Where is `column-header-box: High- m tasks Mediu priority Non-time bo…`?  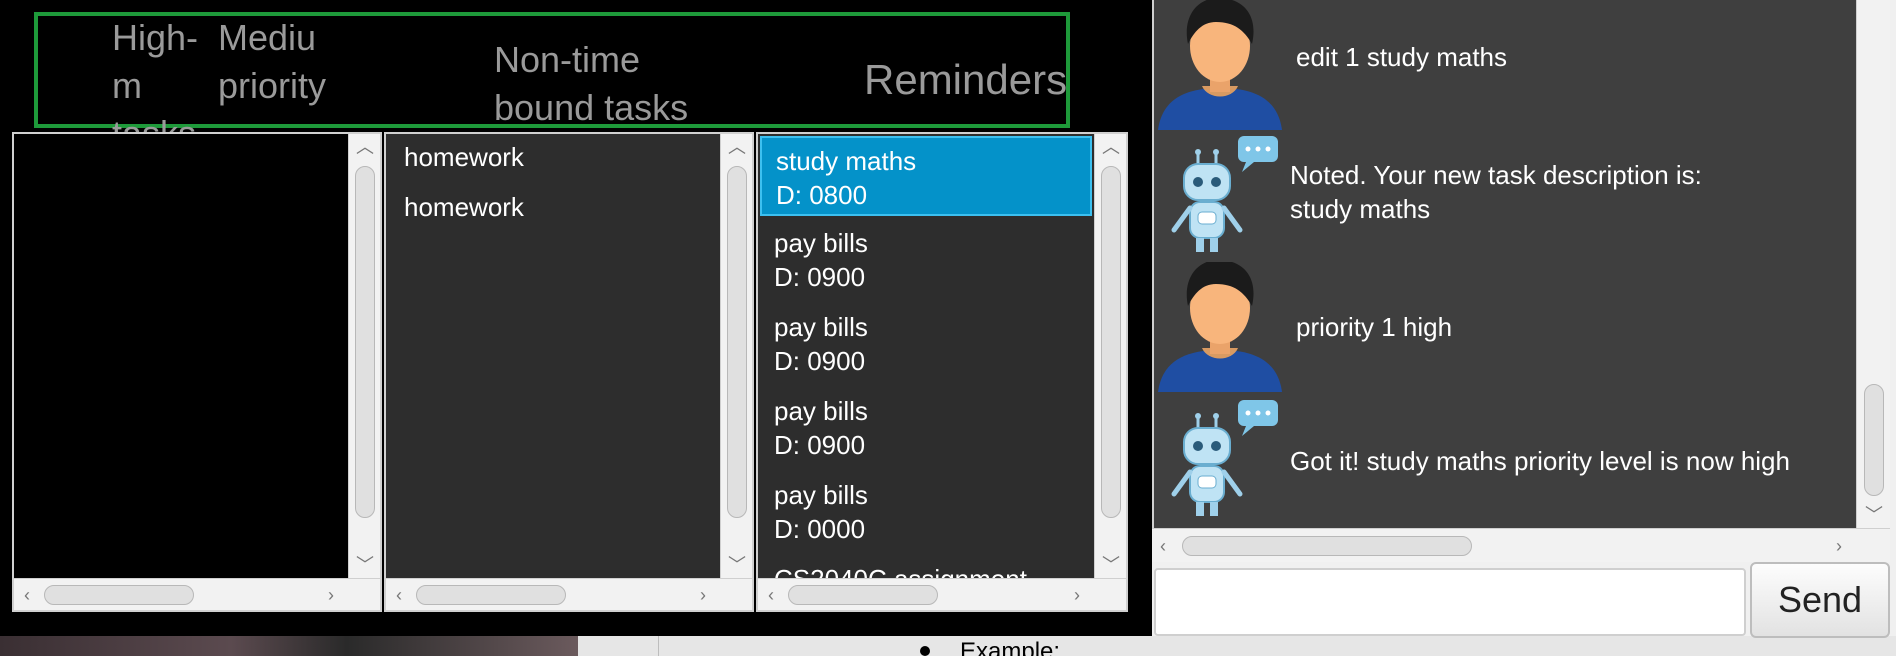 column-header-box: High- m tasks Mediu priority Non-time bo… is located at coordinates (552, 83).